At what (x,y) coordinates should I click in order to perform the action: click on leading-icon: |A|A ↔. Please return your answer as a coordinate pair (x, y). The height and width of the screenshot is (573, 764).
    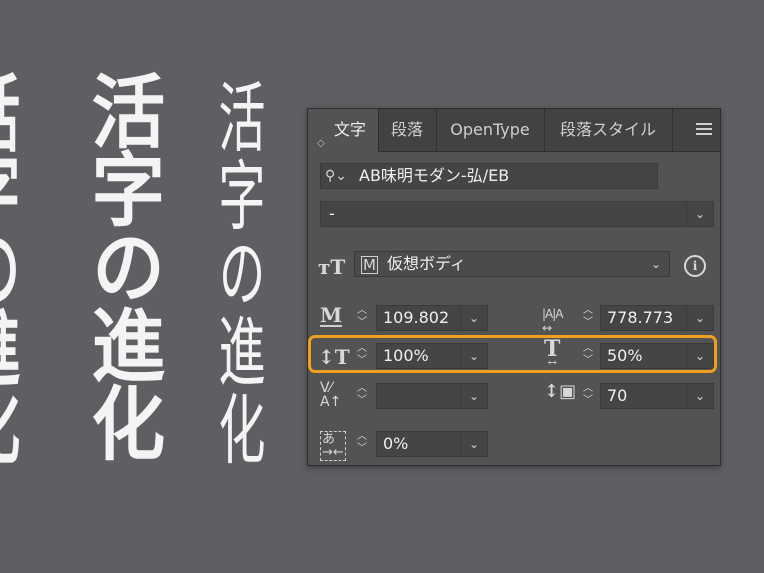
    Looking at the image, I should click on (552, 321).